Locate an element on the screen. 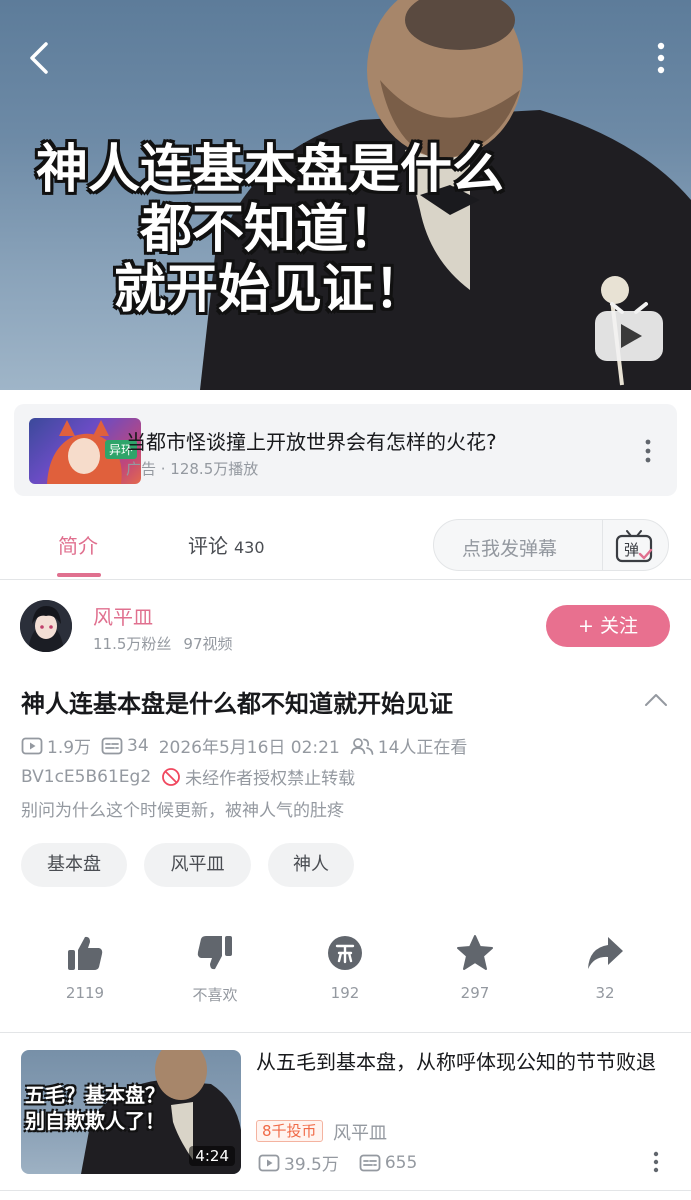 The height and width of the screenshot is (1200, 691). tab-intro: 简介 is located at coordinates (78, 544).